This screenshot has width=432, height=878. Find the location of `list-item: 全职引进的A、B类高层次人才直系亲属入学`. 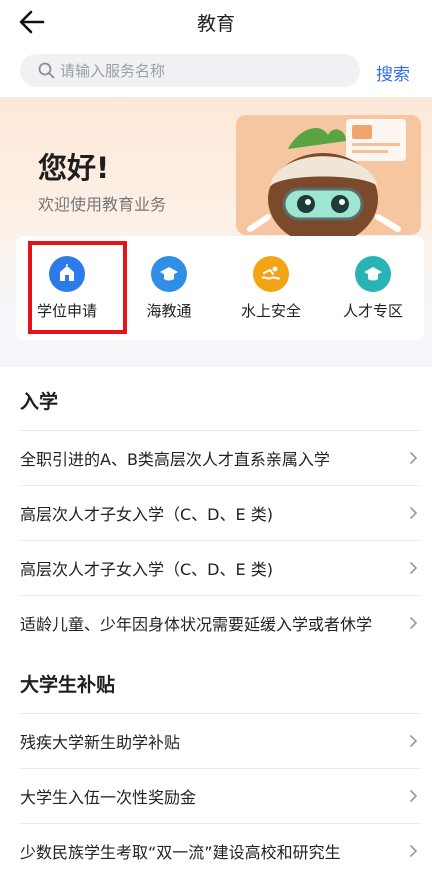

list-item: 全职引进的A、B类高层次人才直系亲属入学 is located at coordinates (220, 457).